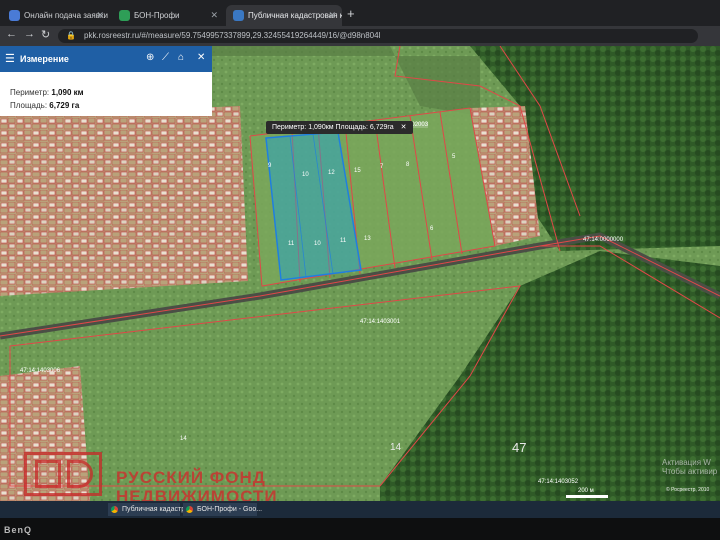  I want to click on settlement-area, so click(124, 201).